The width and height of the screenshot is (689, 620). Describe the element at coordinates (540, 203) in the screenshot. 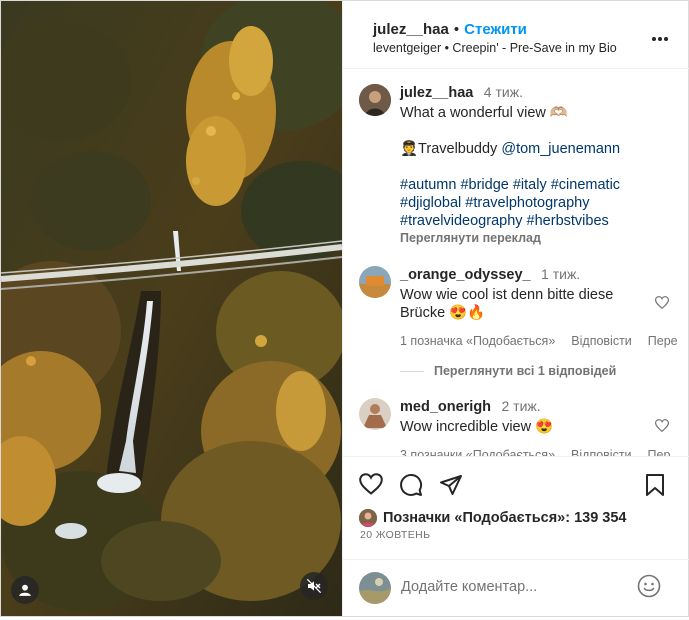

I see `hashtags-line2: #djiglobal #travelphotography` at that location.